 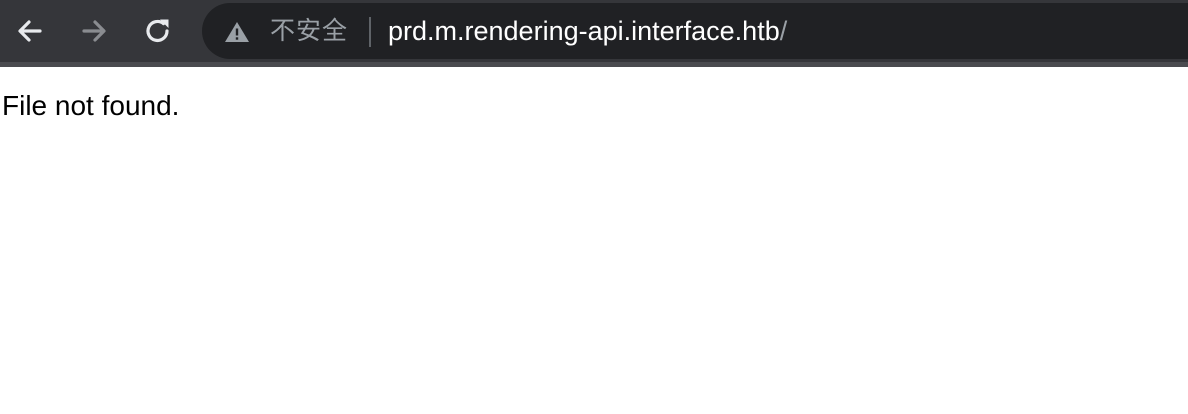 I want to click on browser-toolbar: 不安全 prd.m.rendering-api.interface.htb/, so click(x=594, y=31).